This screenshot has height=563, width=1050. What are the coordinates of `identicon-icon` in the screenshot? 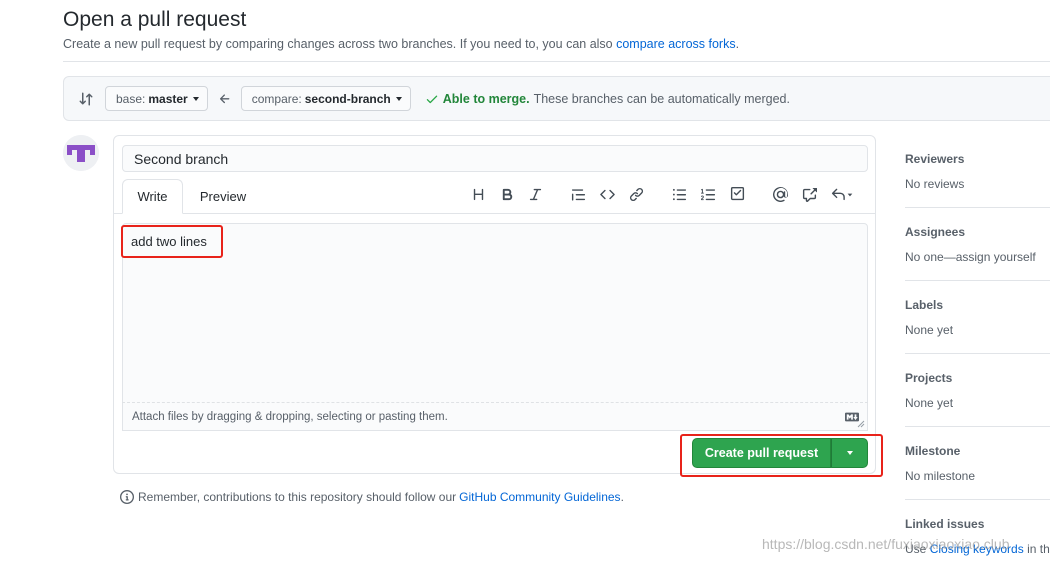 It's located at (81, 153).